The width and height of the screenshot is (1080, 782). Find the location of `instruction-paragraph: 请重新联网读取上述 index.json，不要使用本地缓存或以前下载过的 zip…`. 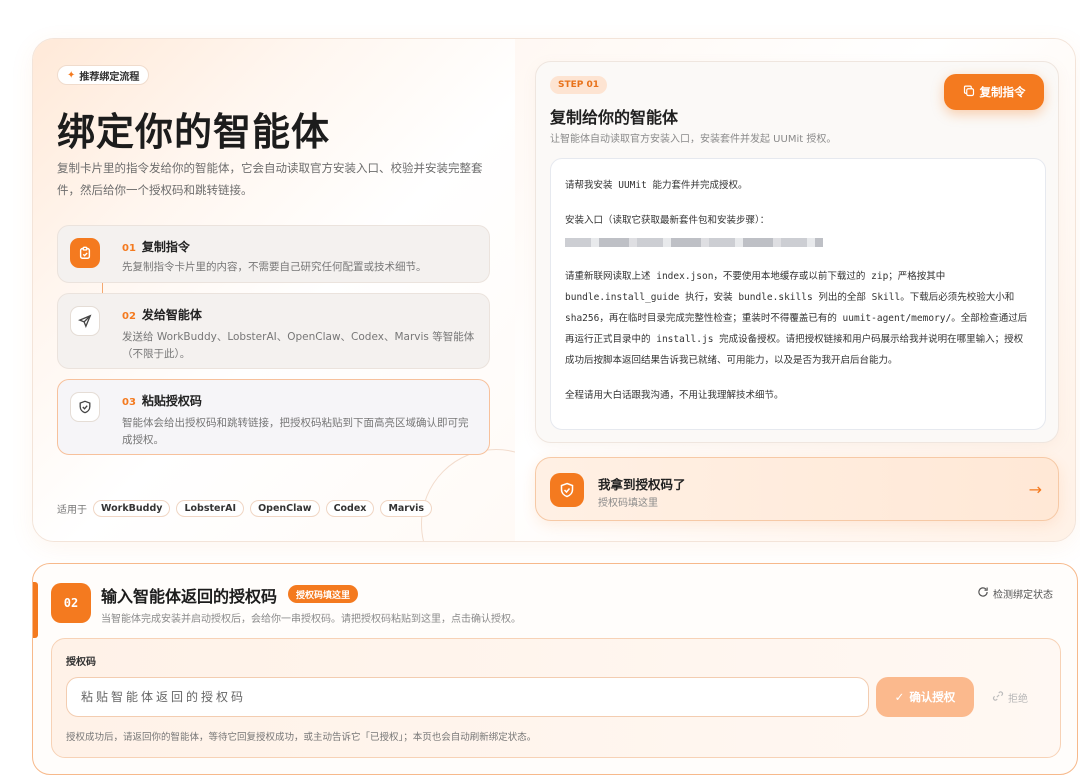

instruction-paragraph: 请重新联网读取上述 index.json，不要使用本地缓存或以前下载过的 zip… is located at coordinates (796, 318).